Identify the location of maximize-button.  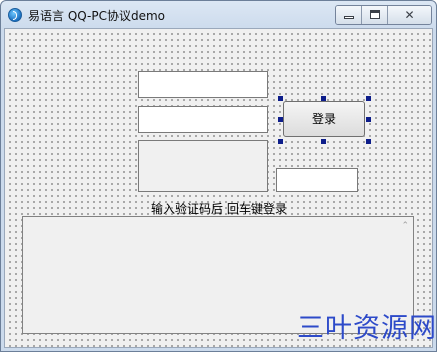
(375, 15).